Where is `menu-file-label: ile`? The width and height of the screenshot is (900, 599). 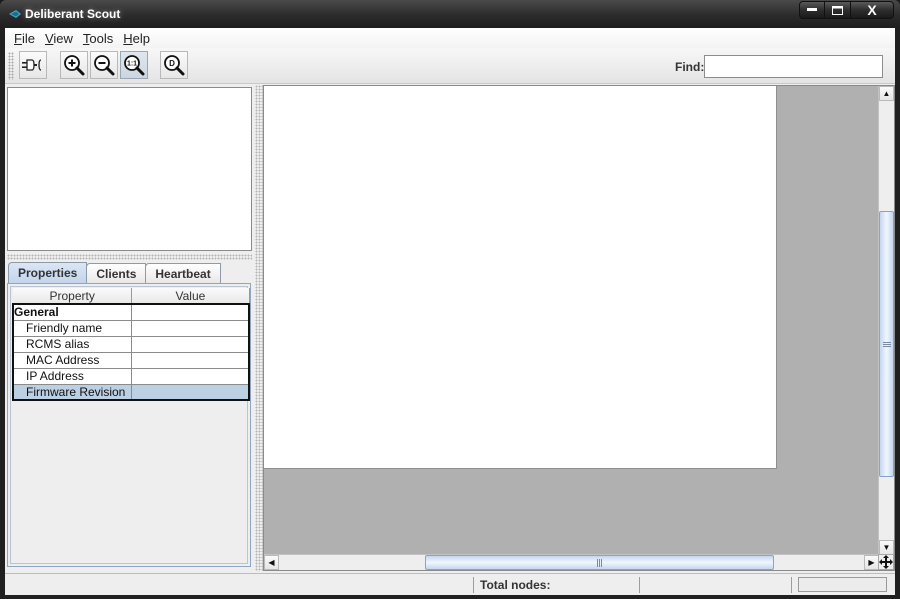 menu-file-label: ile is located at coordinates (28, 38).